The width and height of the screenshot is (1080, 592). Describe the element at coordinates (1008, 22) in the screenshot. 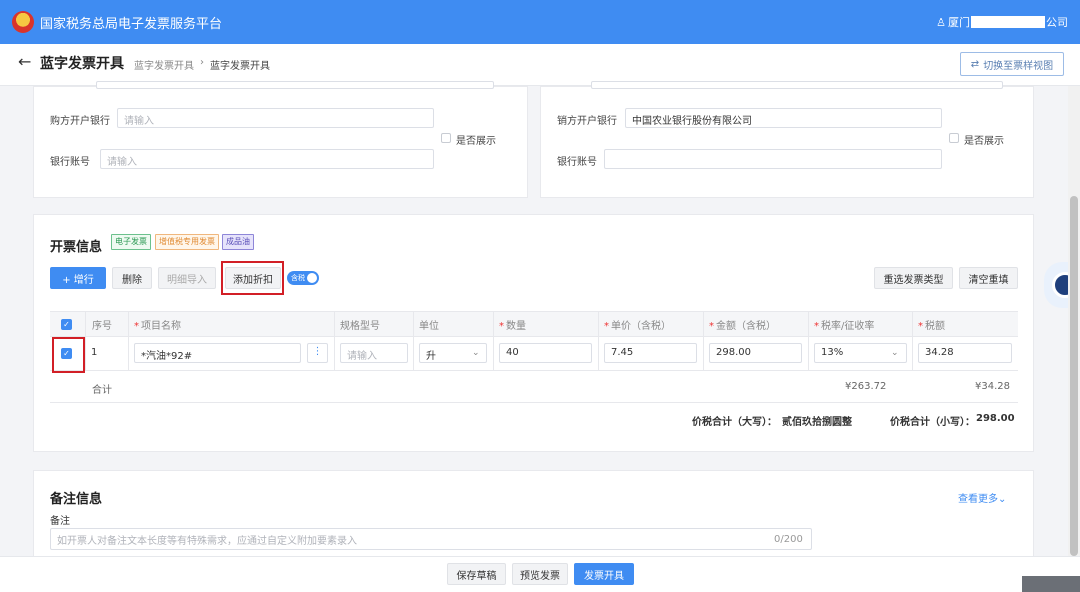

I see `user-name-mask` at that location.